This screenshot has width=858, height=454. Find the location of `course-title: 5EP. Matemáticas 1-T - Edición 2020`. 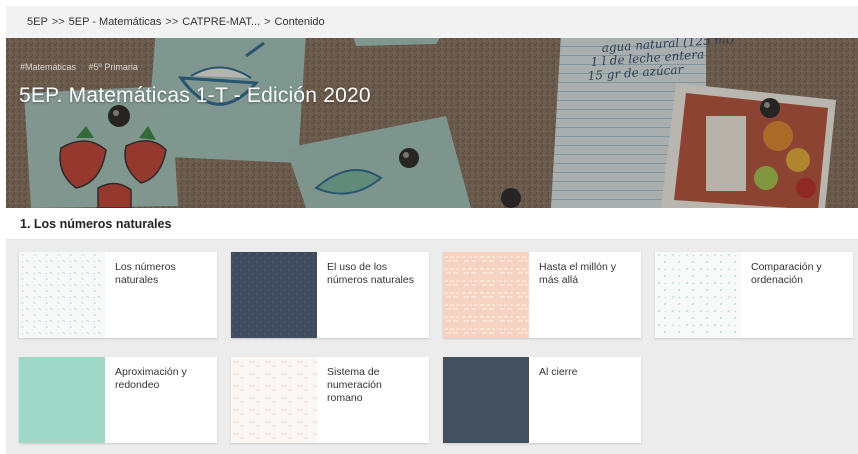

course-title: 5EP. Matemáticas 1-T - Edición 2020 is located at coordinates (195, 95).